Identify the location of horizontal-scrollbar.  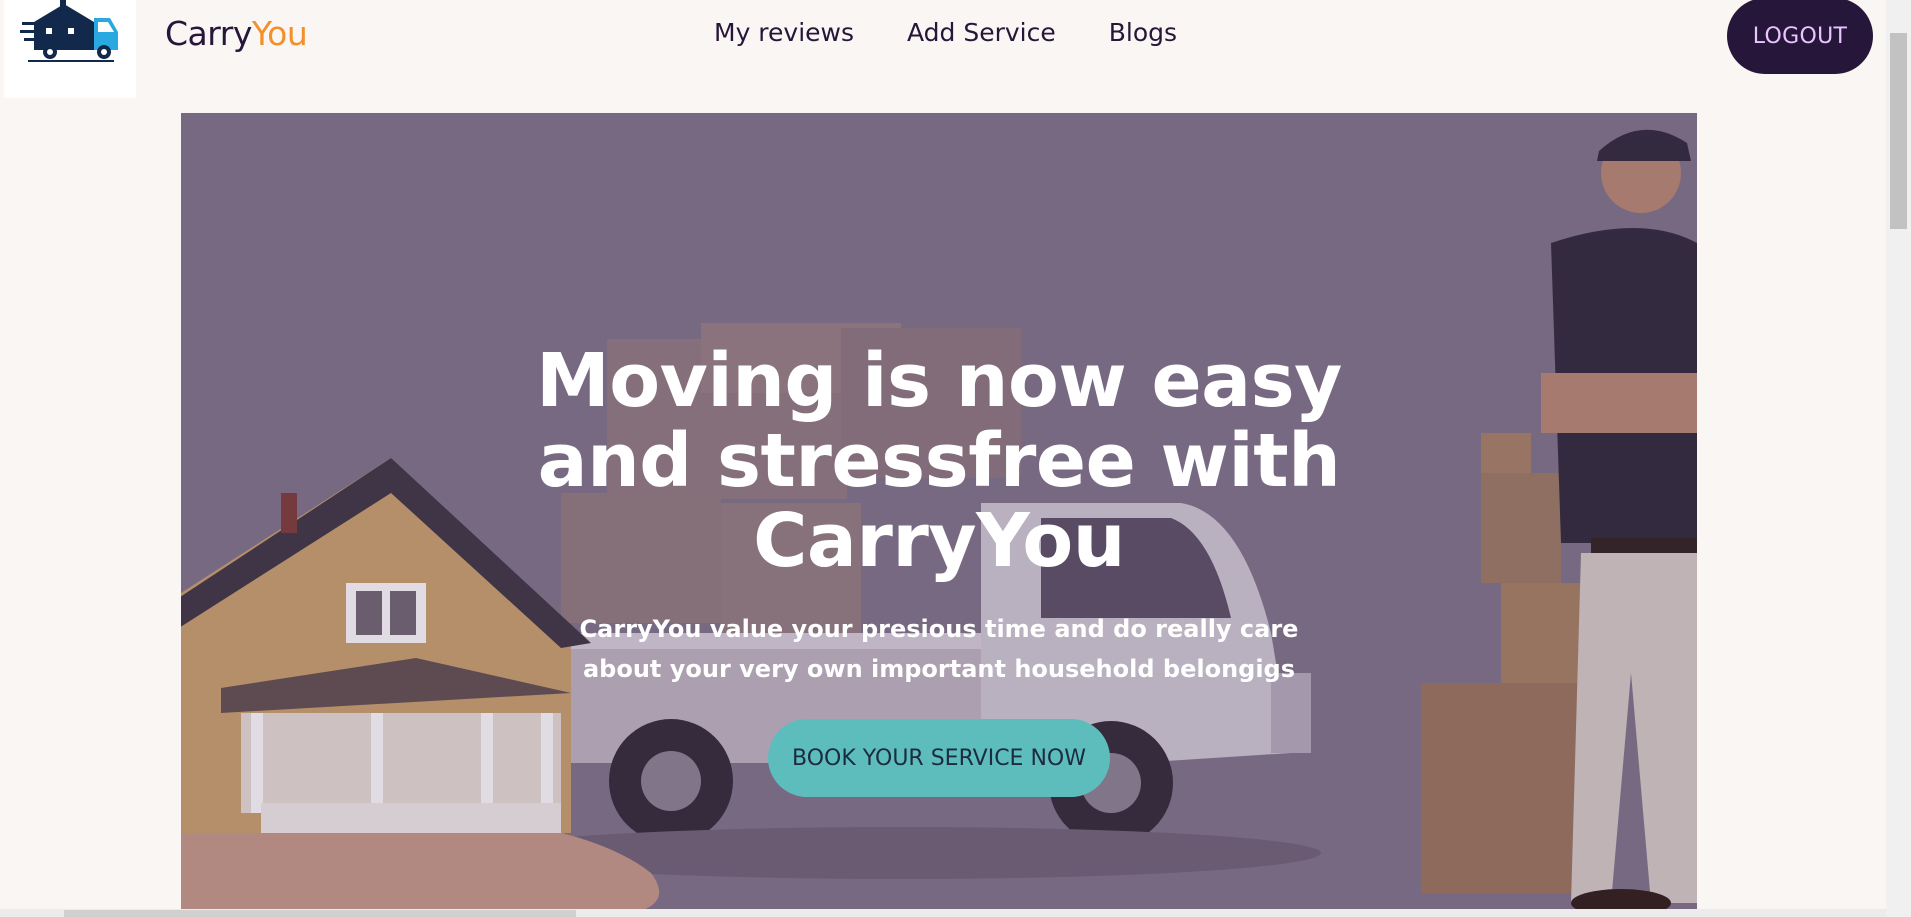
(943, 913).